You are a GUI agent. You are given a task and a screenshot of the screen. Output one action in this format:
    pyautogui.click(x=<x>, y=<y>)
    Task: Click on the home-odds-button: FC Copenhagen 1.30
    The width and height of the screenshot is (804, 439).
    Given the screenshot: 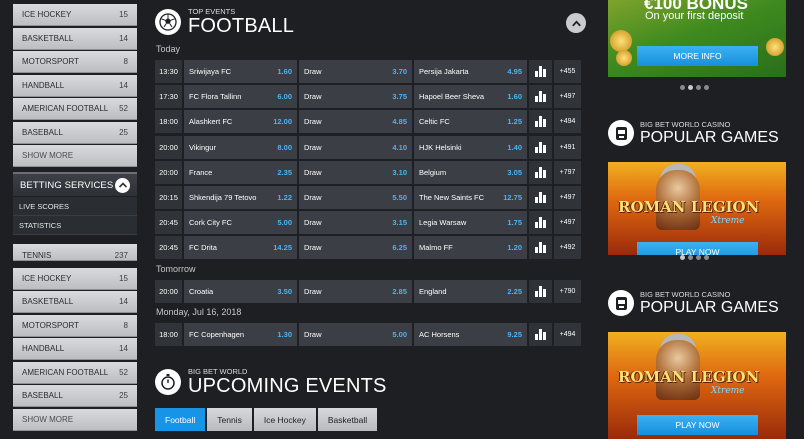 What is the action you would take?
    pyautogui.click(x=240, y=334)
    